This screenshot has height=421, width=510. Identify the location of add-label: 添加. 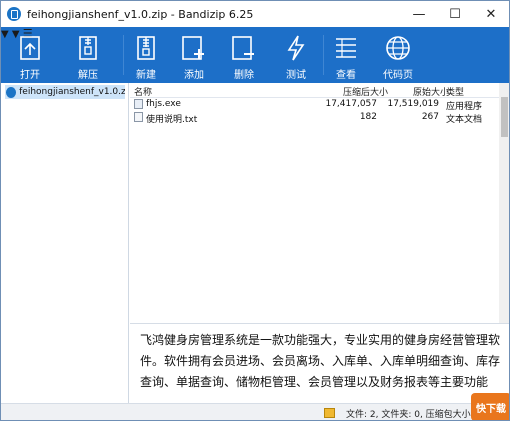
(194, 75).